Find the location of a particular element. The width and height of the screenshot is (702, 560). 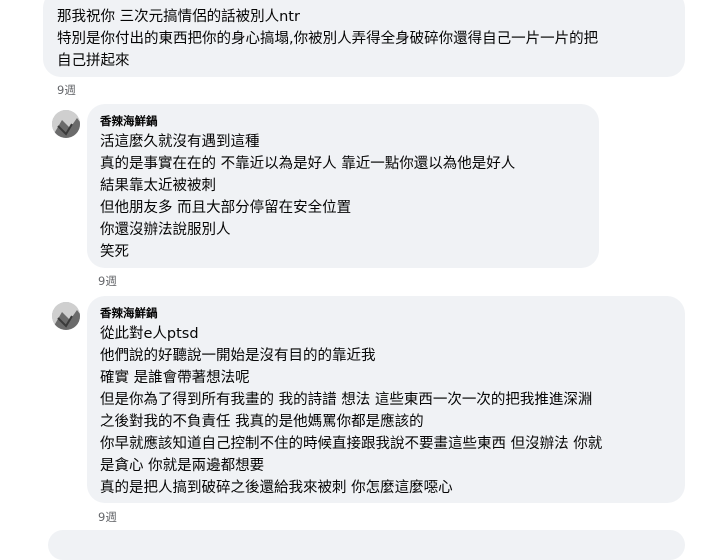

comment-text-line: 你還沒辦法說服別人 is located at coordinates (165, 230).